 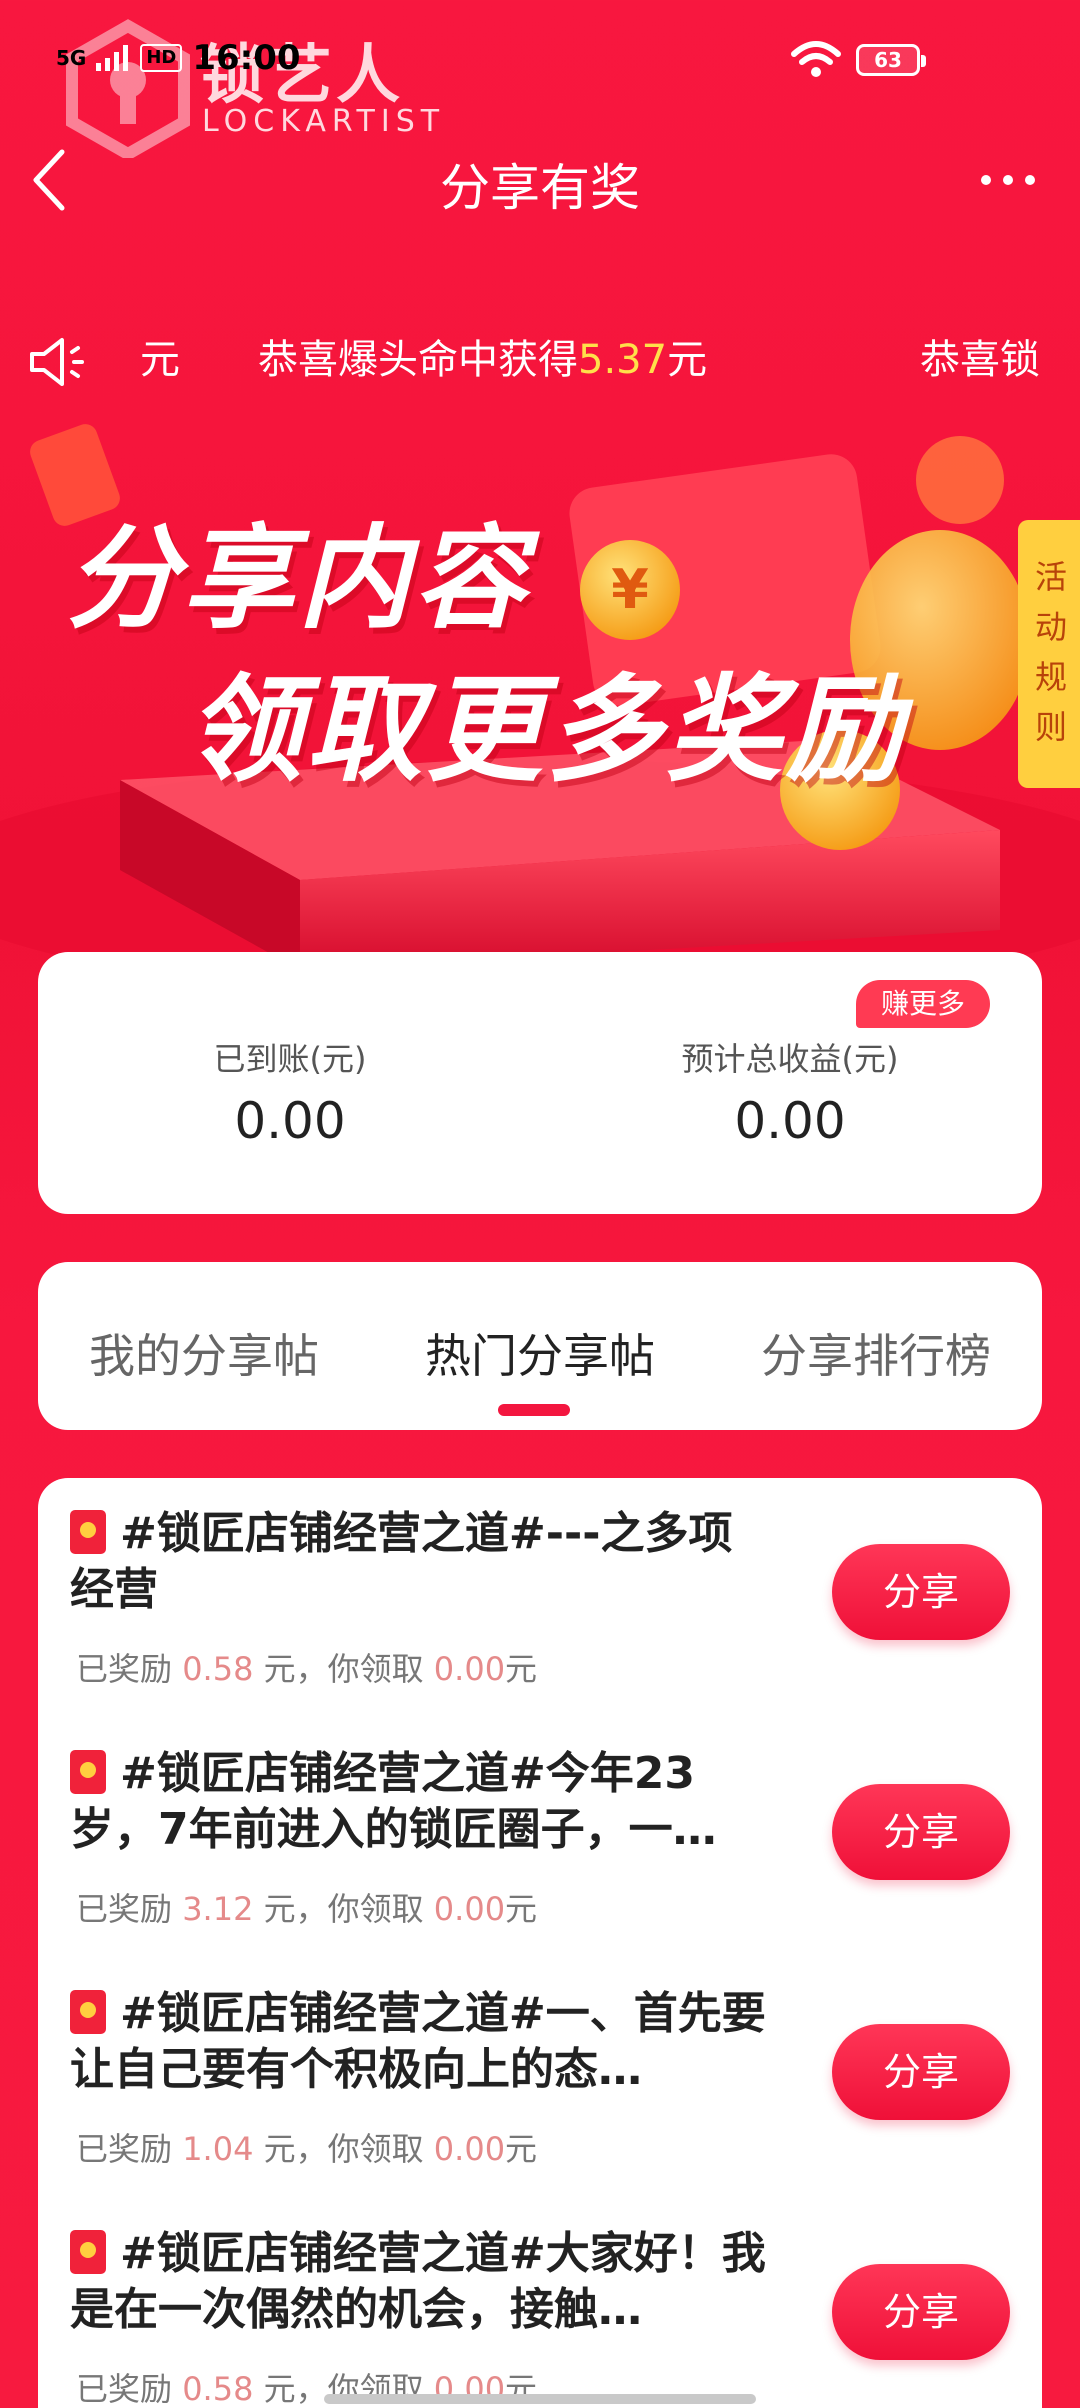 I want to click on ticker-item: 恭喜爆头命中获得5.37元, so click(x=482, y=360).